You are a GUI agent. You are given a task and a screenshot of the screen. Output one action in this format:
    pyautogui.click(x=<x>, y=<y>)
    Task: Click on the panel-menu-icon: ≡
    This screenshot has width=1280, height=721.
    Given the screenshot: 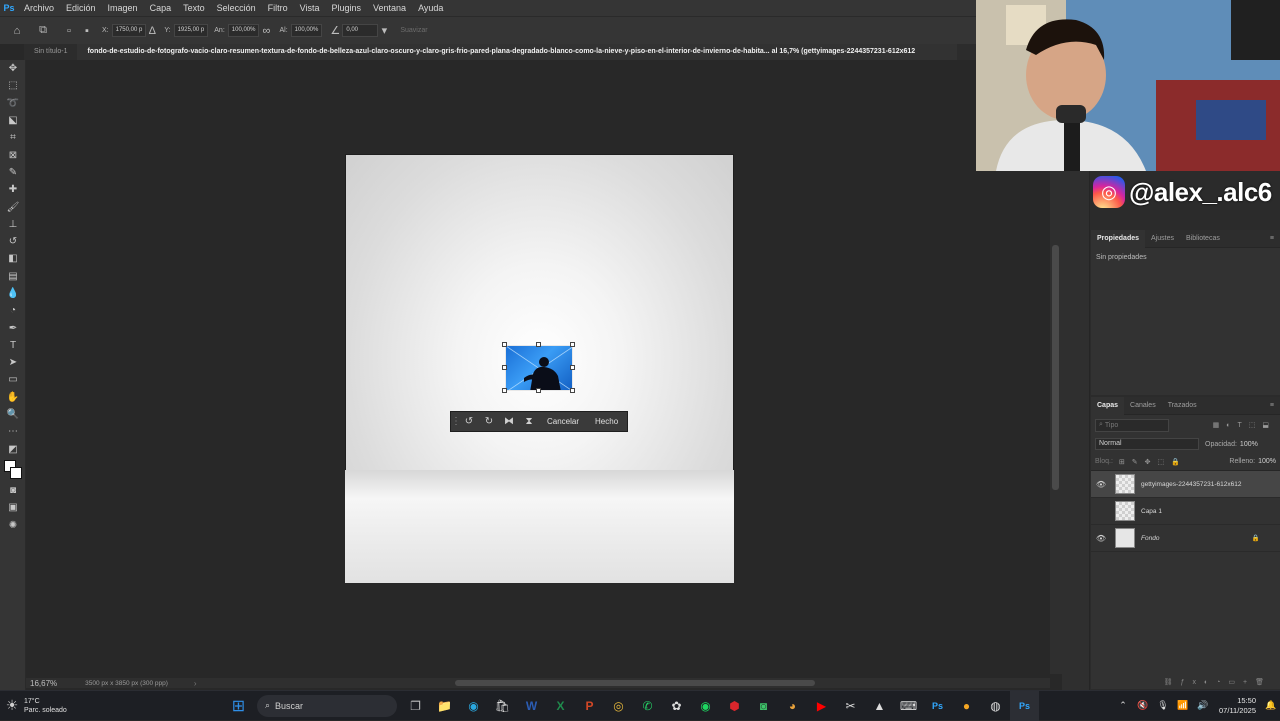 What is the action you would take?
    pyautogui.click(x=1275, y=238)
    